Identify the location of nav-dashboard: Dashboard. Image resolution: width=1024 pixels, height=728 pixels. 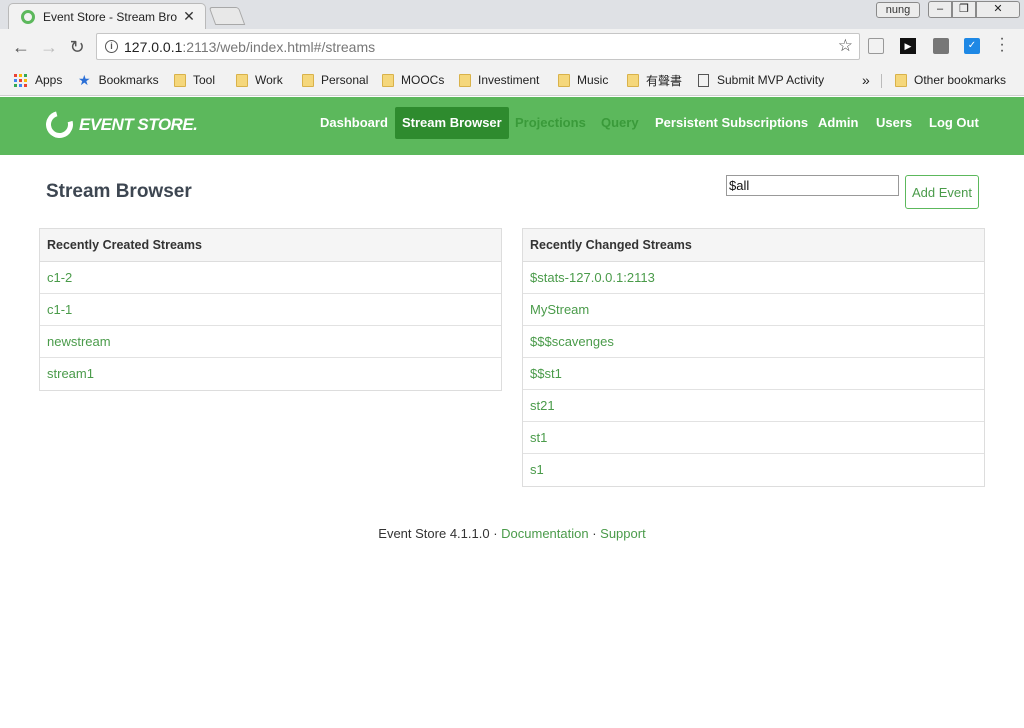
(354, 123).